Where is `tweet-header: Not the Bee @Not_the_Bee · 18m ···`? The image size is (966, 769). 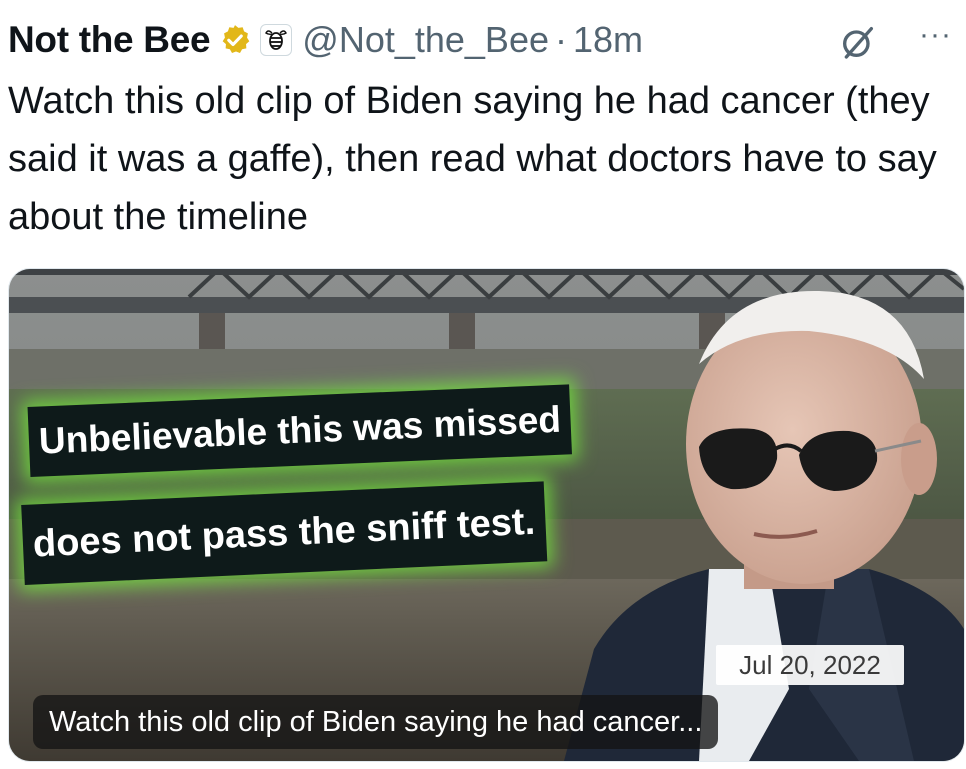
tweet-header: Not the Bee @Not_the_Bee · 18m ··· is located at coordinates (482, 40).